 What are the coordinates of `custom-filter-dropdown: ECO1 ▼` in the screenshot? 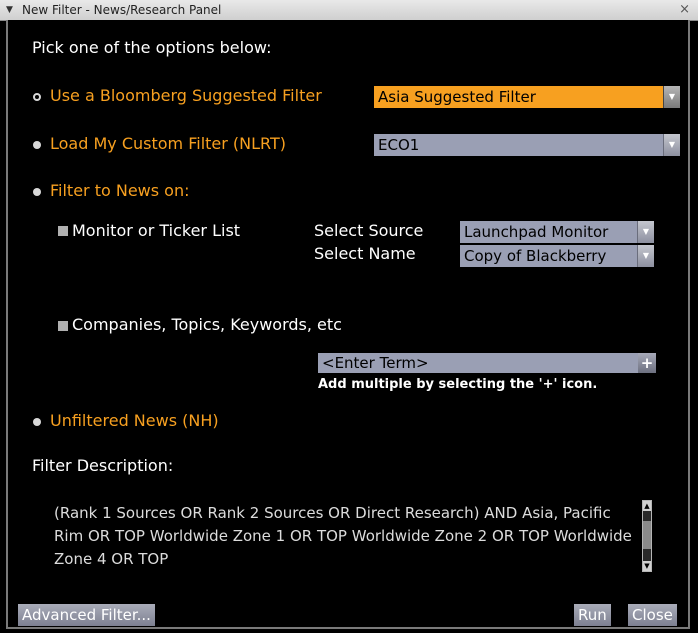 It's located at (527, 145).